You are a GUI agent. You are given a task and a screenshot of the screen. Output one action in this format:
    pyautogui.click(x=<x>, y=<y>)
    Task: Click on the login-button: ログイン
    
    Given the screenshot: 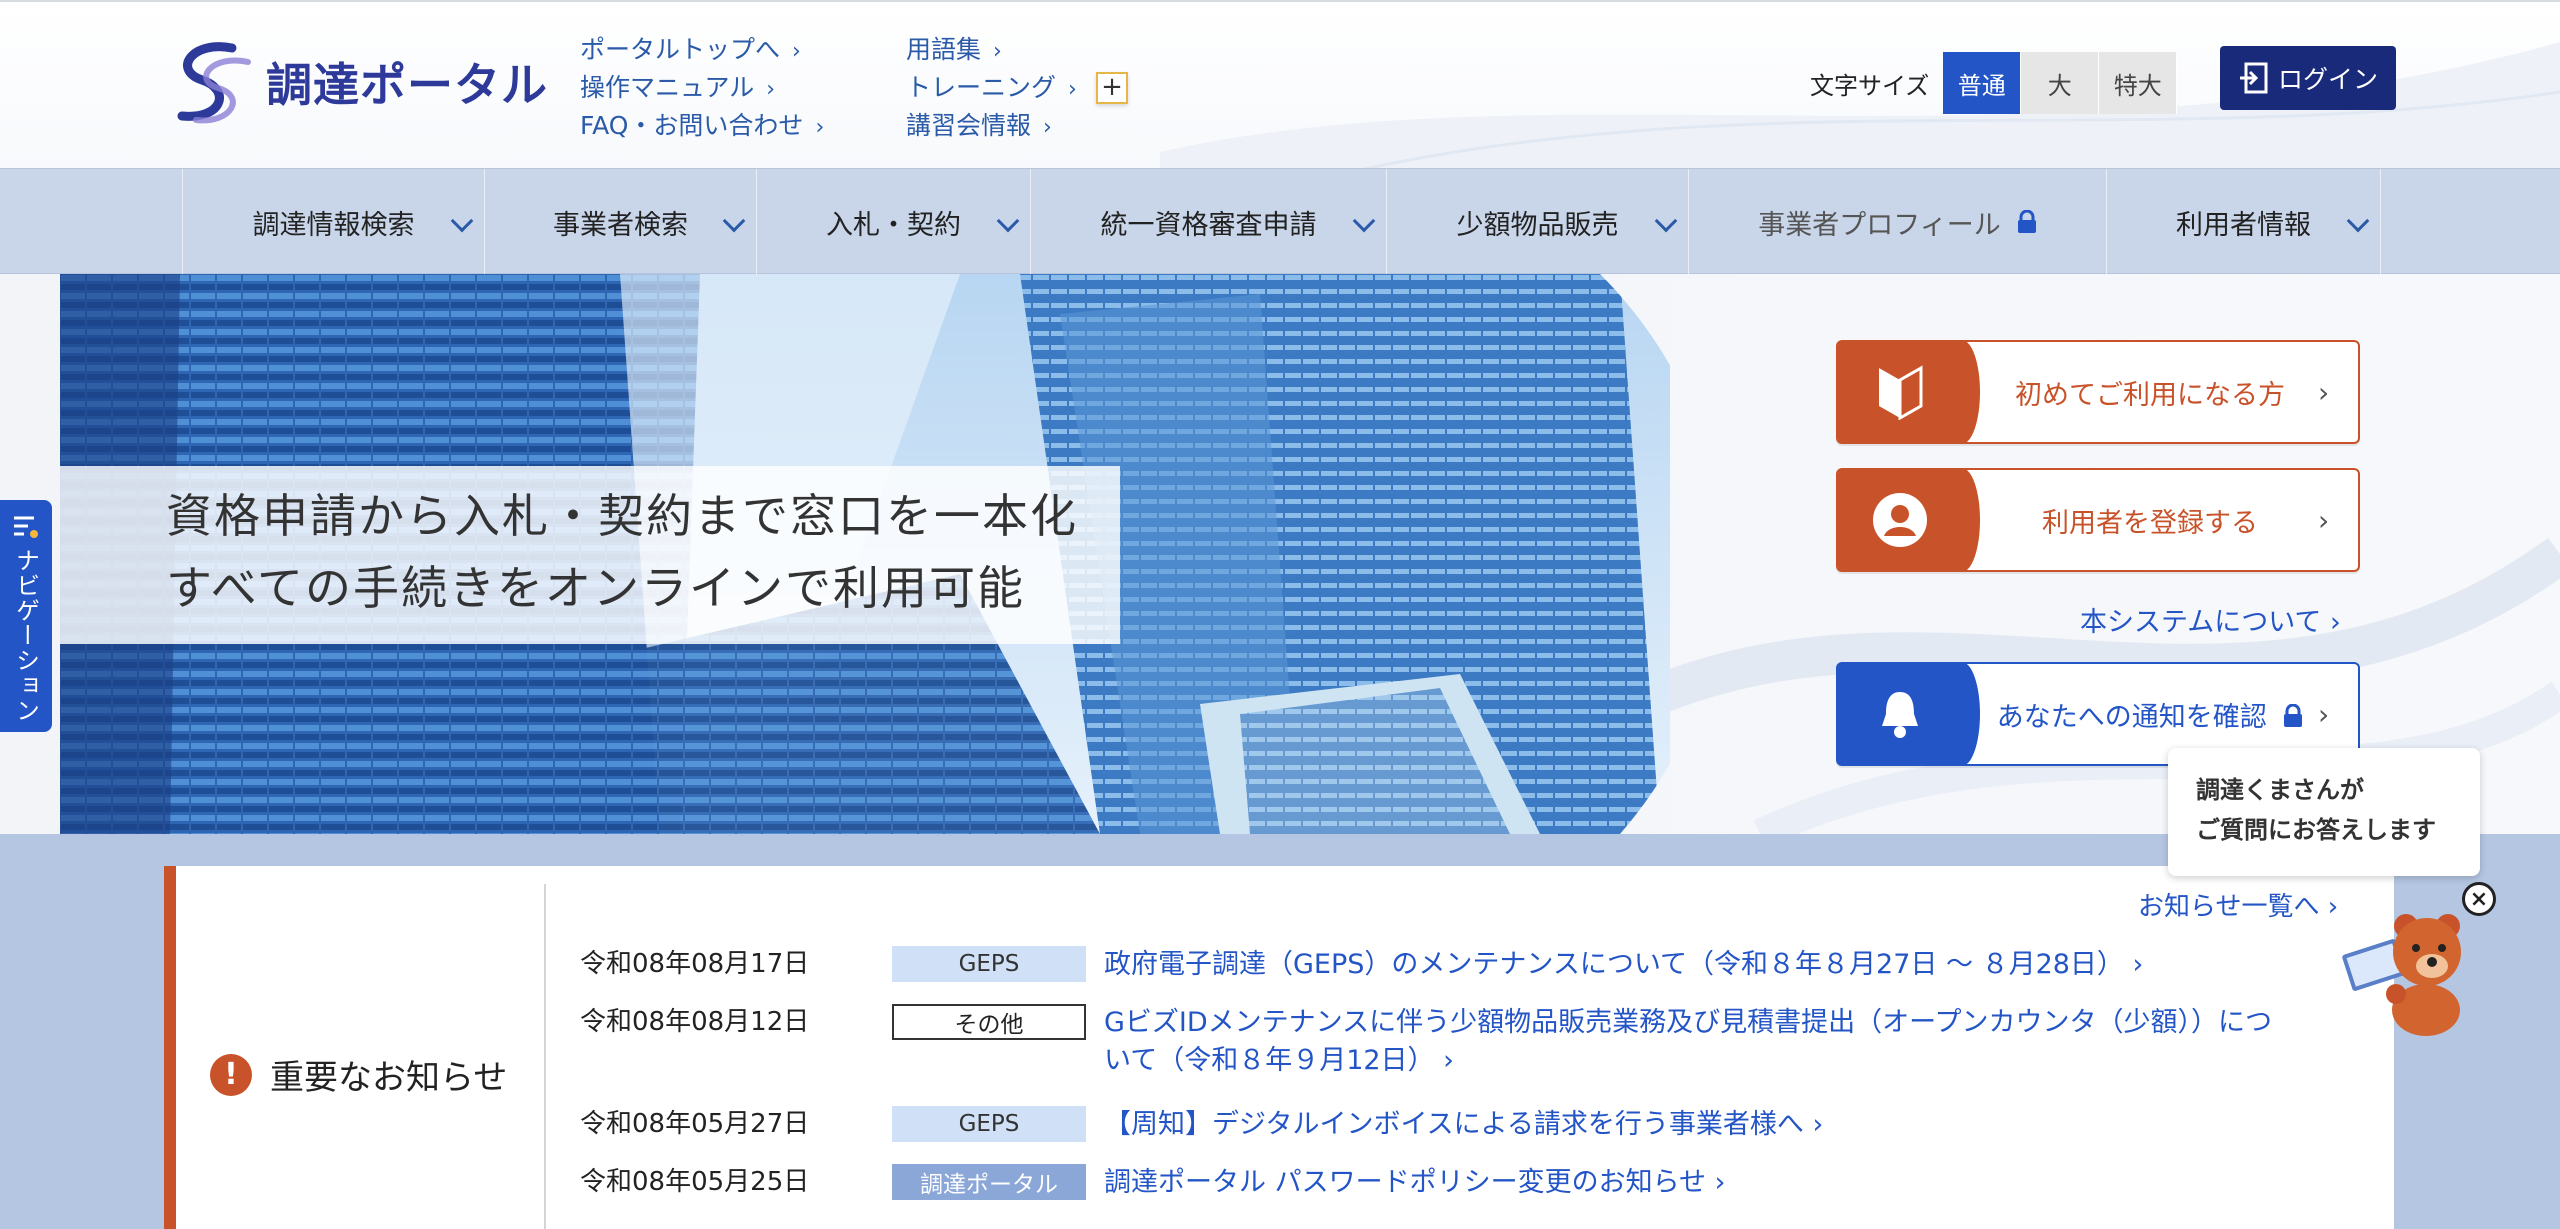 What is the action you would take?
    pyautogui.click(x=2308, y=78)
    